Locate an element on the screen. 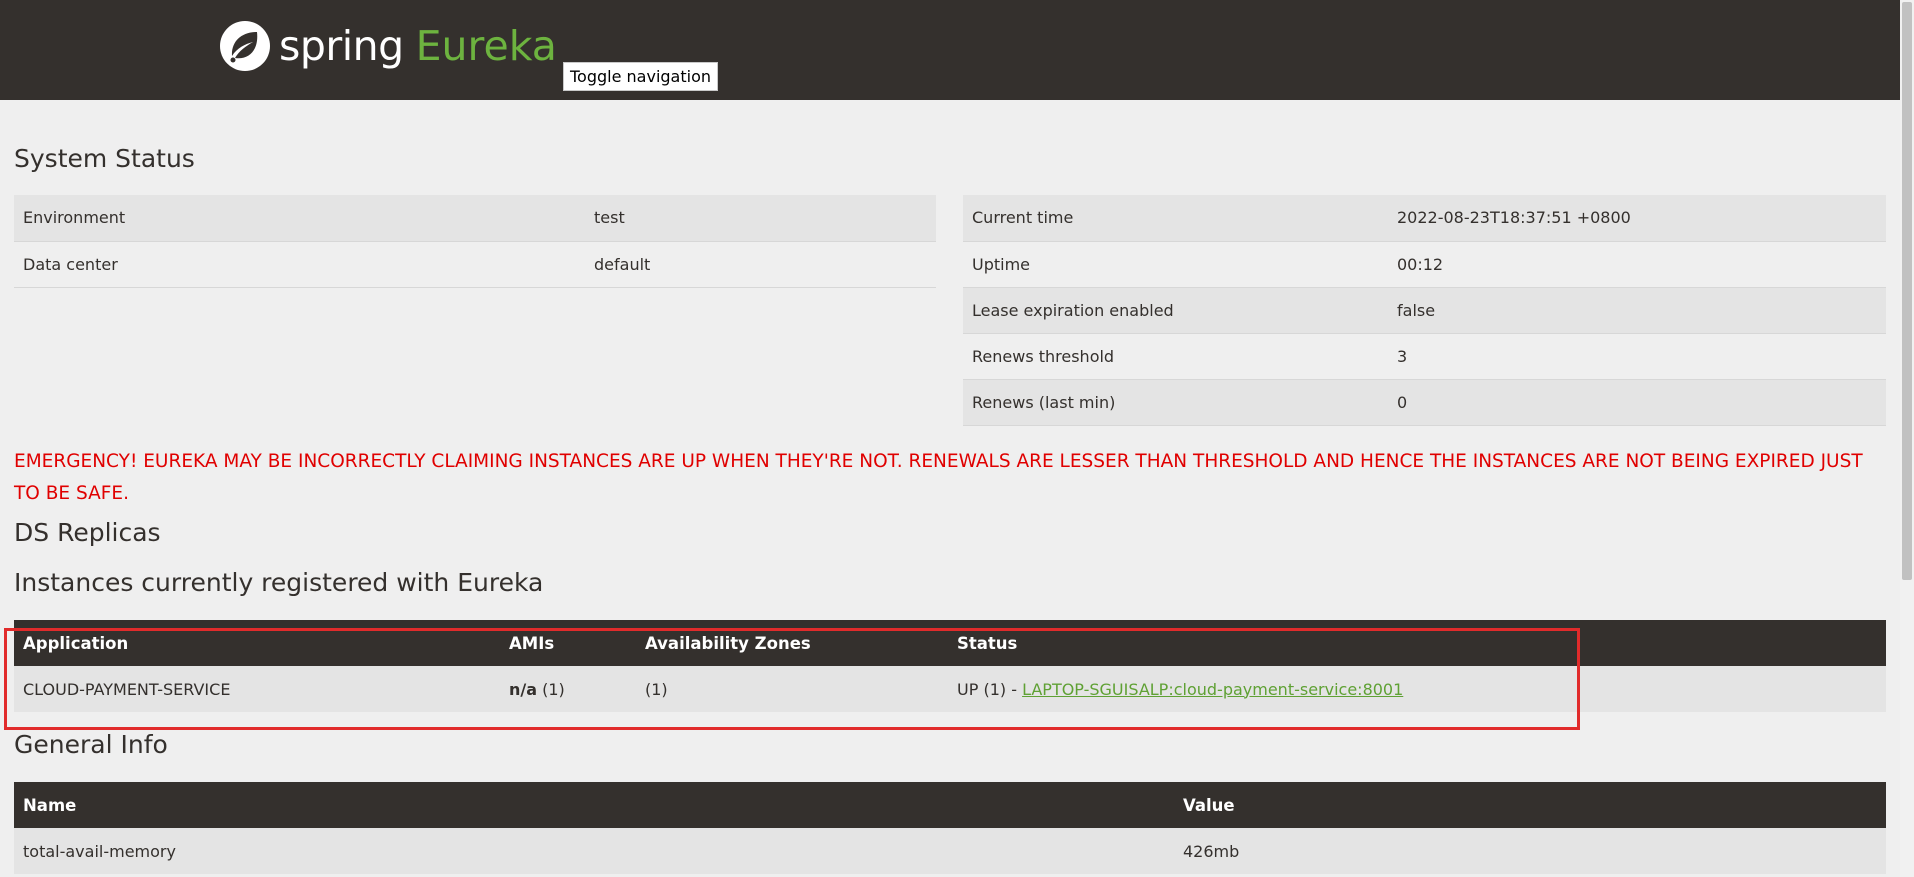  status-prefix: UP (1) - is located at coordinates (987, 689).